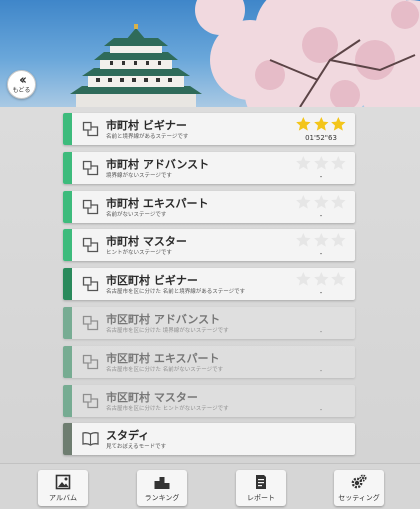 The width and height of the screenshot is (420, 509). What do you see at coordinates (209, 129) in the screenshot?
I see `stage-row: 市町村 ビギナー名前と境界線があるステージです 01'52"63` at bounding box center [209, 129].